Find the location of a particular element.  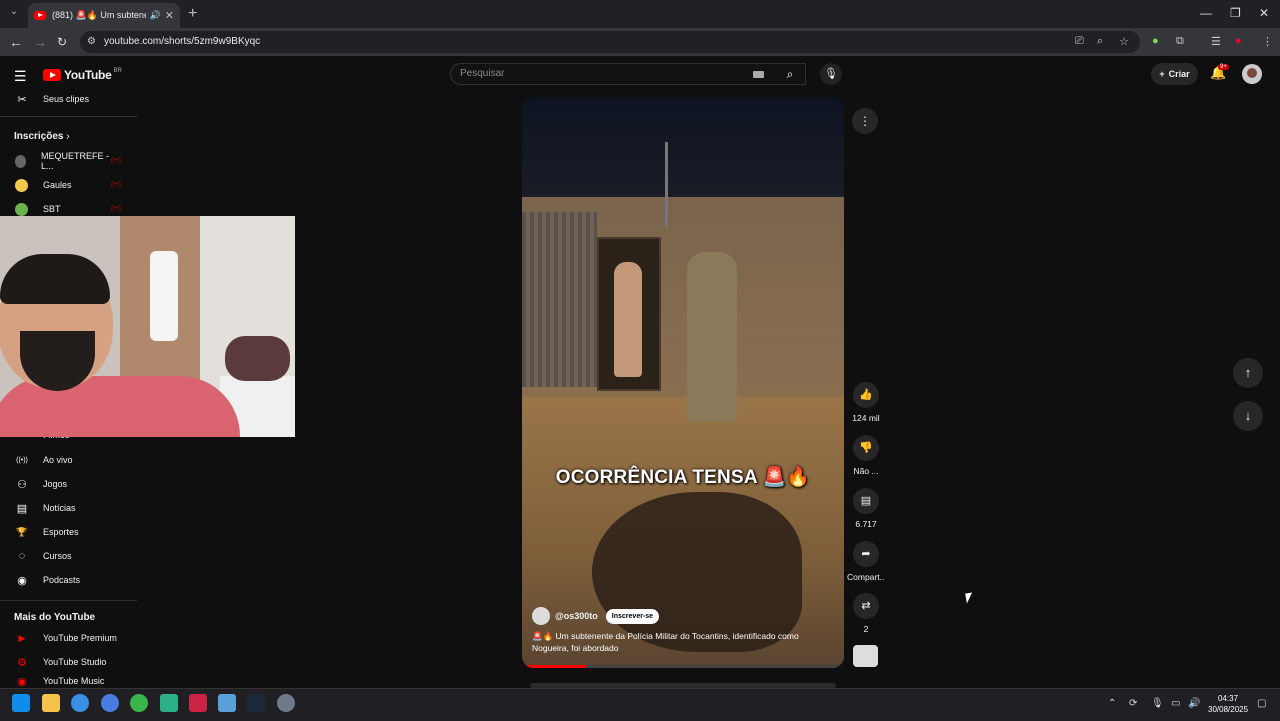

sound-thumbnail is located at coordinates (865, 656).